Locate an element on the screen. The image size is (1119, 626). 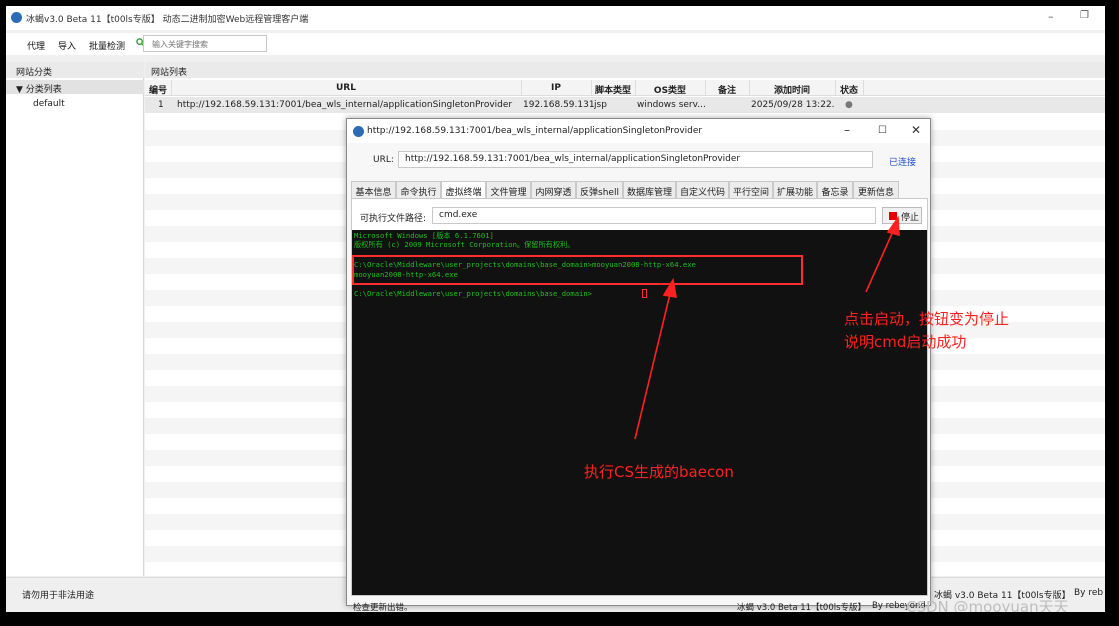
annotation-note-stop-line2: 说明cmd启动成功 is located at coordinates (905, 342).